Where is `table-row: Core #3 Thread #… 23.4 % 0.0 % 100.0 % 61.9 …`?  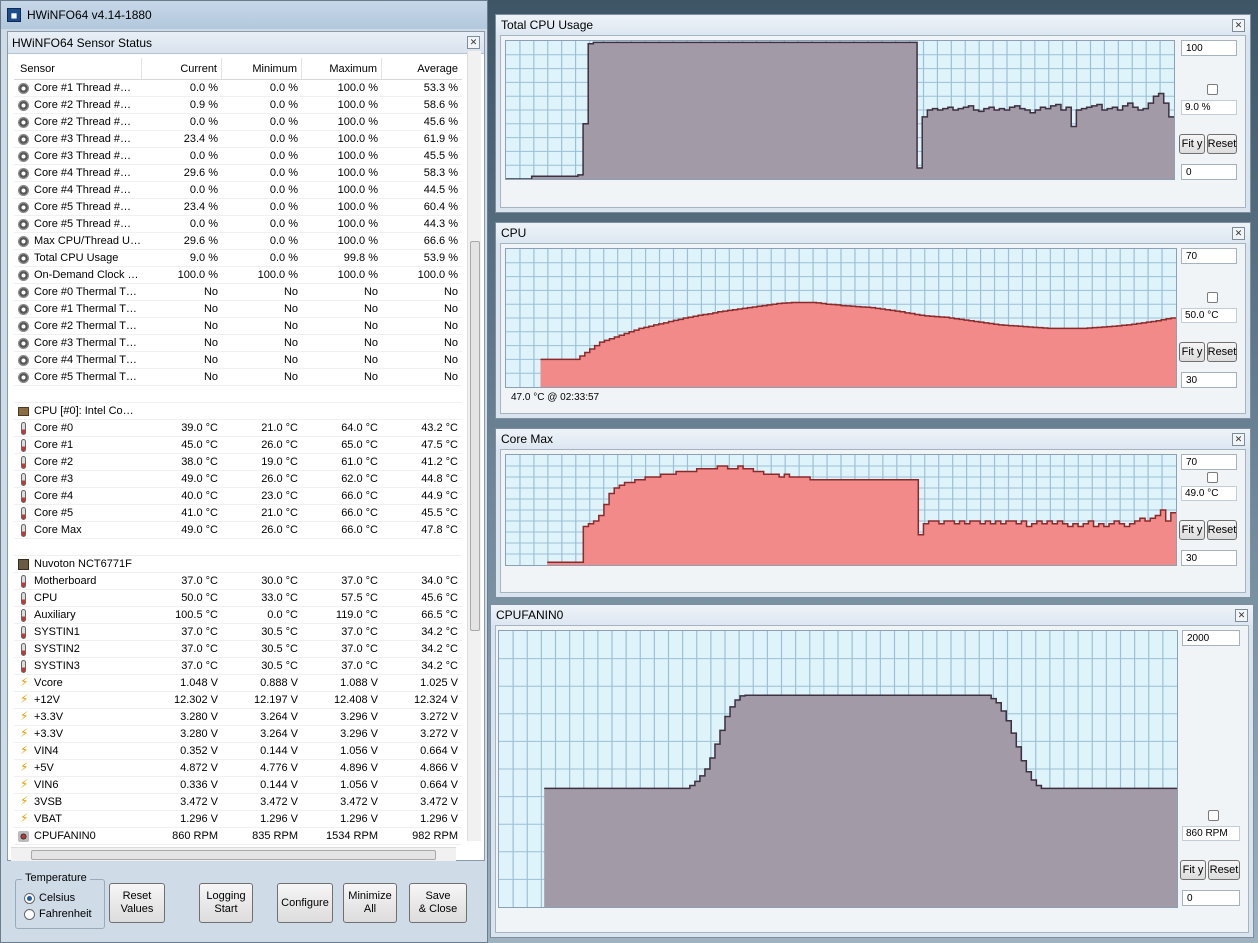 table-row: Core #3 Thread #… 23.4 % 0.0 % 100.0 % 61.9 … is located at coordinates (238, 139).